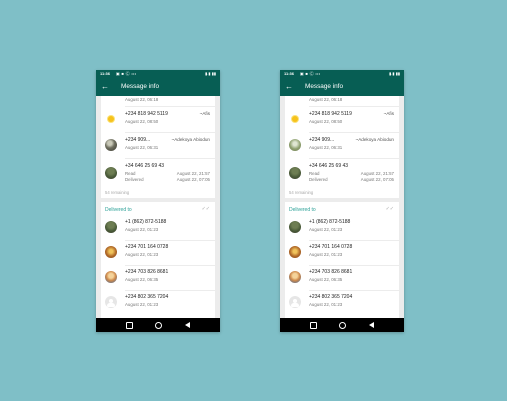 The height and width of the screenshot is (401, 507). What do you see at coordinates (193, 179) in the screenshot?
I see `delivered-time: August 22, 07:05` at bounding box center [193, 179].